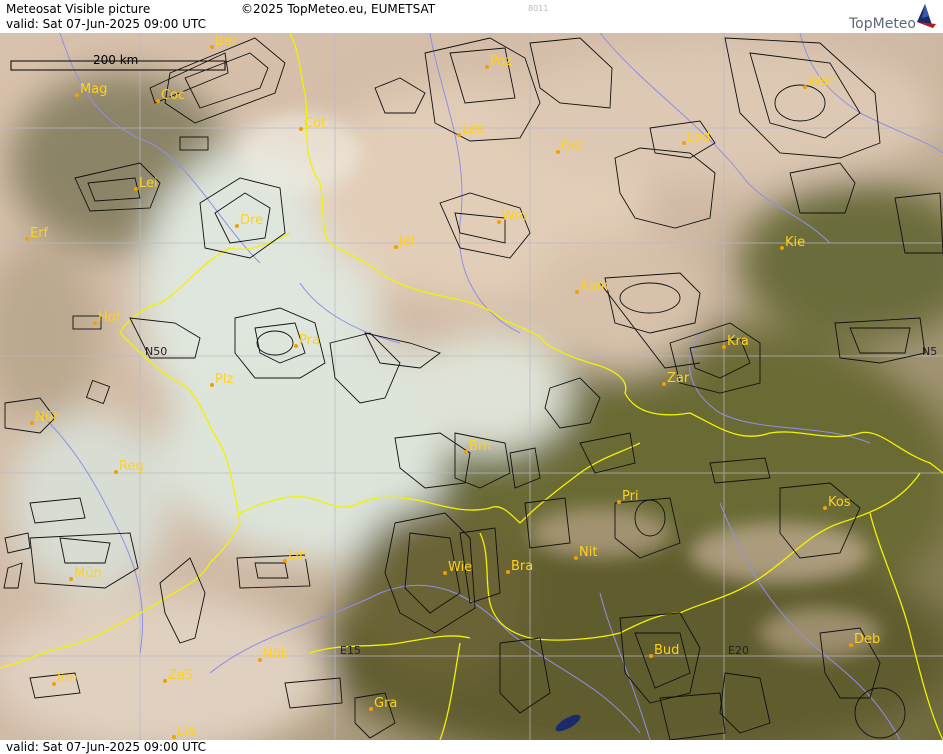  I want to click on map-title: Meteosat Visible picture, so click(78, 9).